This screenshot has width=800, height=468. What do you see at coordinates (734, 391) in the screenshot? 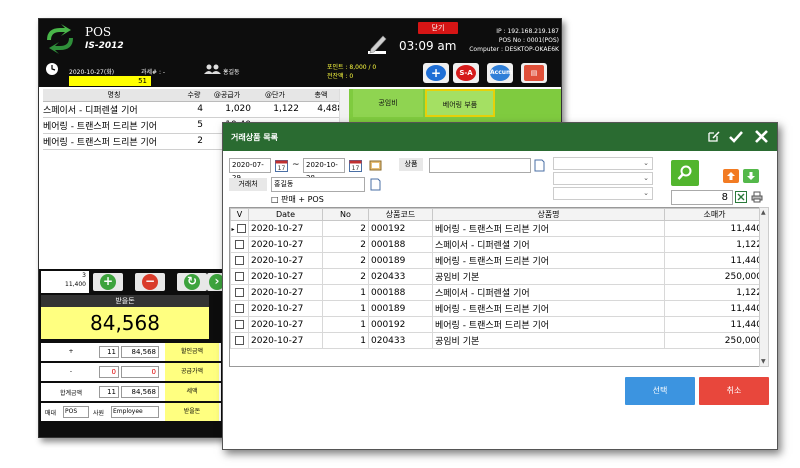
I see `cancel-button: 취소` at bounding box center [734, 391].